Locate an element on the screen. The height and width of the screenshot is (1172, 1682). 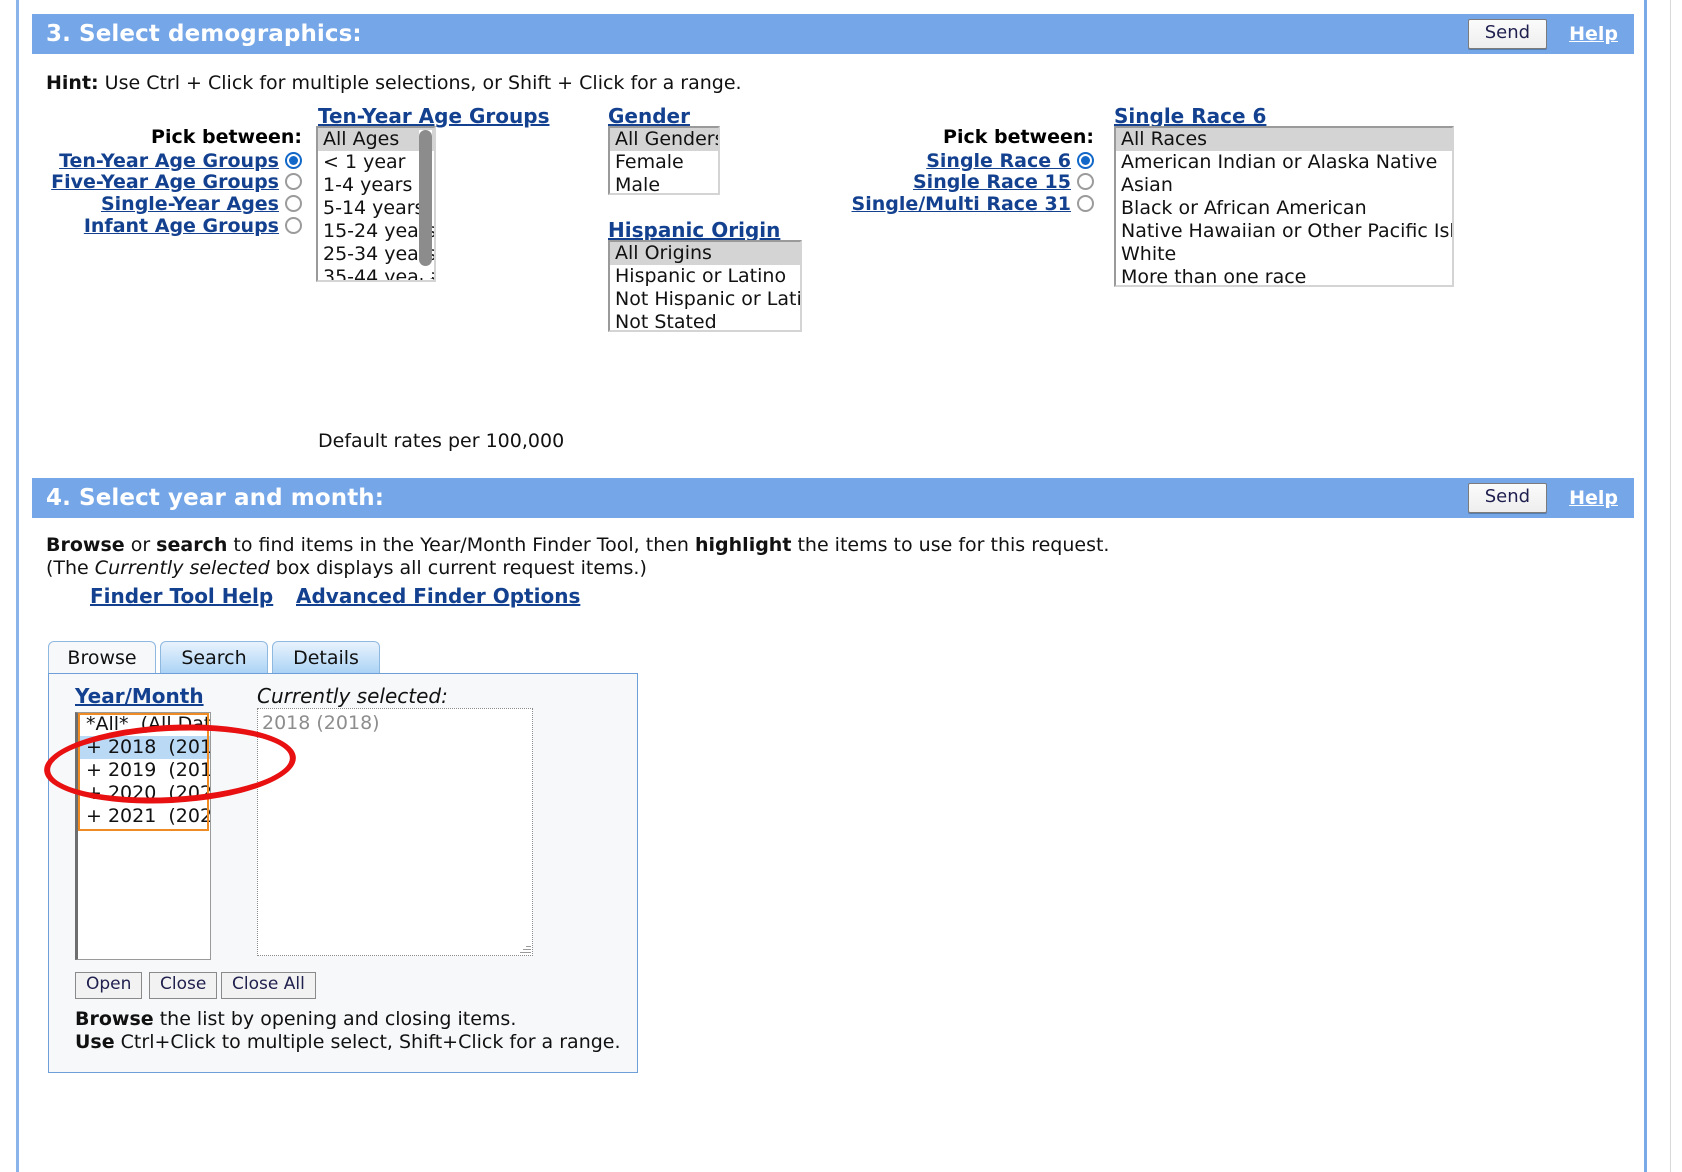
tree-item-all: *All* (All Dates) is located at coordinates (144, 724).